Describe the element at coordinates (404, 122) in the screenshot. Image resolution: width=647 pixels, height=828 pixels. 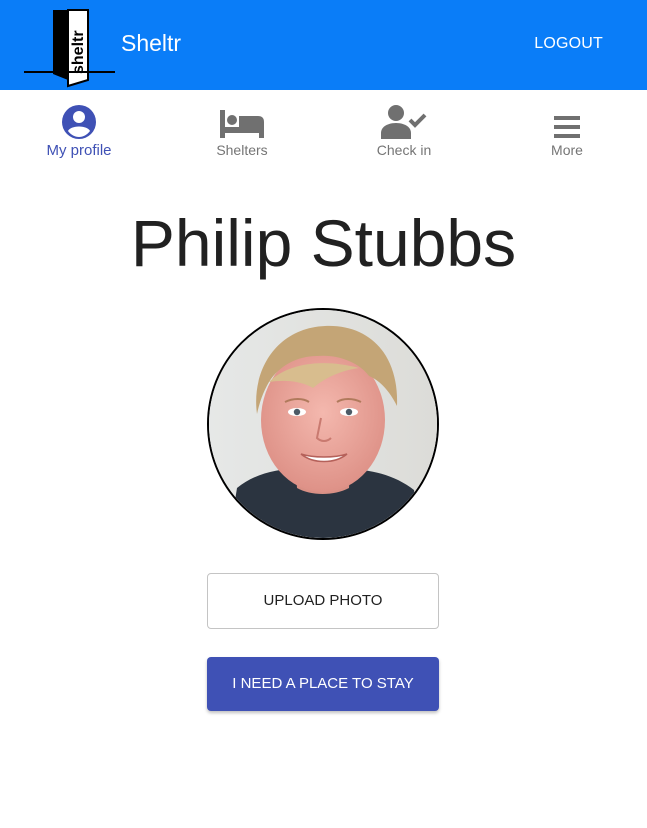
I see `person-check-icon` at that location.